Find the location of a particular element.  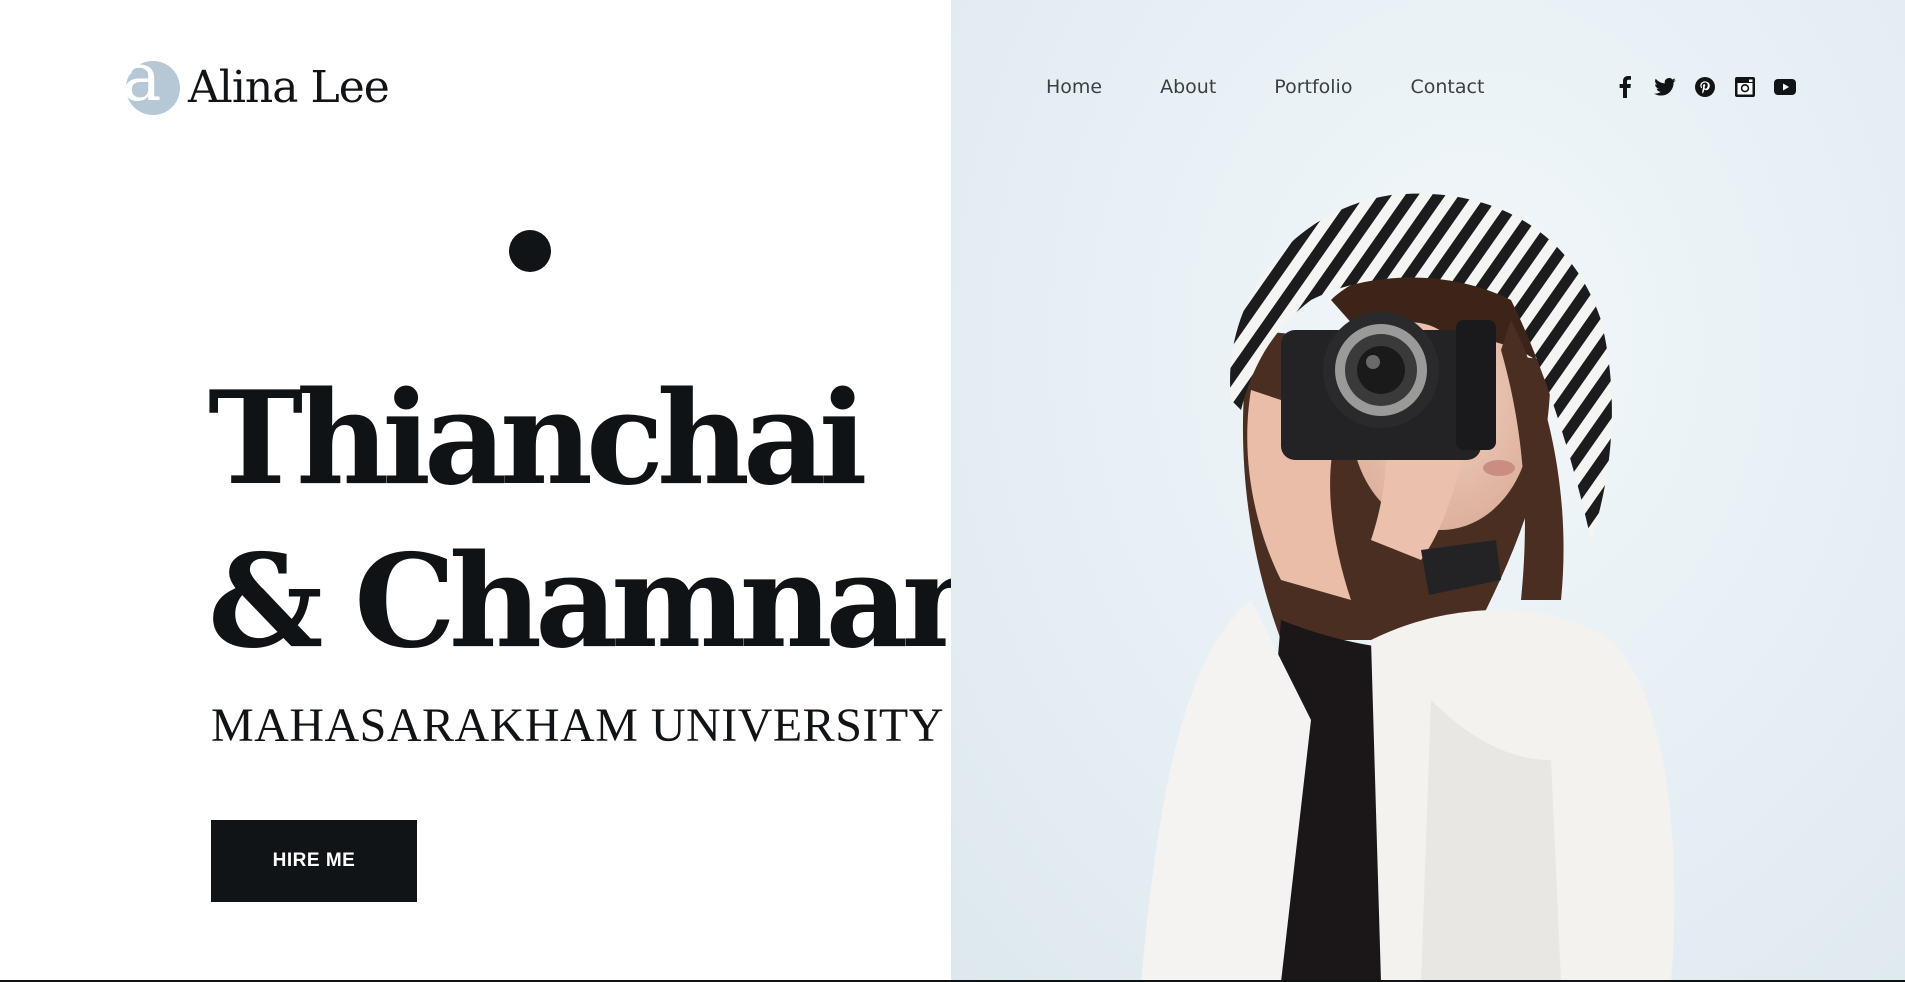

hero-subtitle: MAHASARAKHAM UNIVERSITY is located at coordinates (577, 725).